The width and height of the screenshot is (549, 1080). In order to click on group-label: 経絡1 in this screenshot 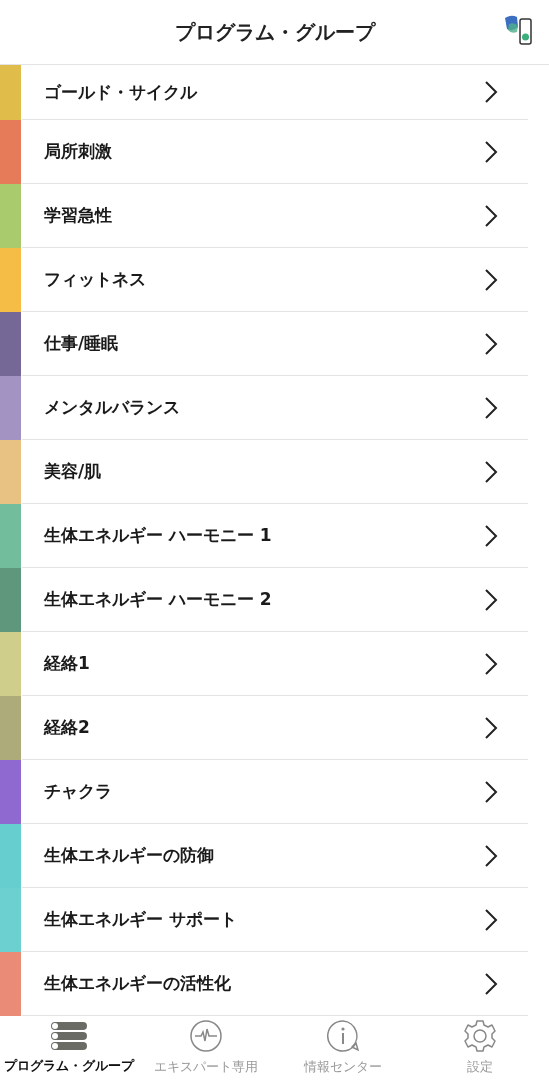, I will do `click(67, 663)`.